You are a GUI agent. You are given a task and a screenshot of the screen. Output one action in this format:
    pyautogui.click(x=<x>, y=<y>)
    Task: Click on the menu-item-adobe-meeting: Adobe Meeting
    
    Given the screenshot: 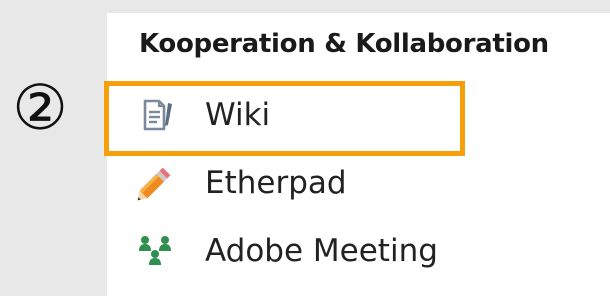 What is the action you would take?
    pyautogui.click(x=286, y=251)
    